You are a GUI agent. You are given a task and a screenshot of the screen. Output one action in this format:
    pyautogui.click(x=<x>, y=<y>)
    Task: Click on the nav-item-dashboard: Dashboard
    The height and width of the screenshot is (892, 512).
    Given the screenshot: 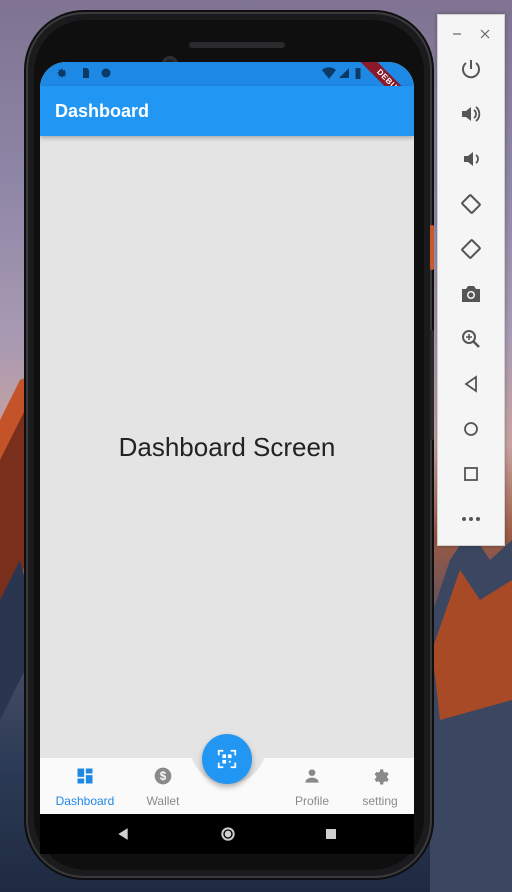 What is the action you would take?
    pyautogui.click(x=85, y=787)
    